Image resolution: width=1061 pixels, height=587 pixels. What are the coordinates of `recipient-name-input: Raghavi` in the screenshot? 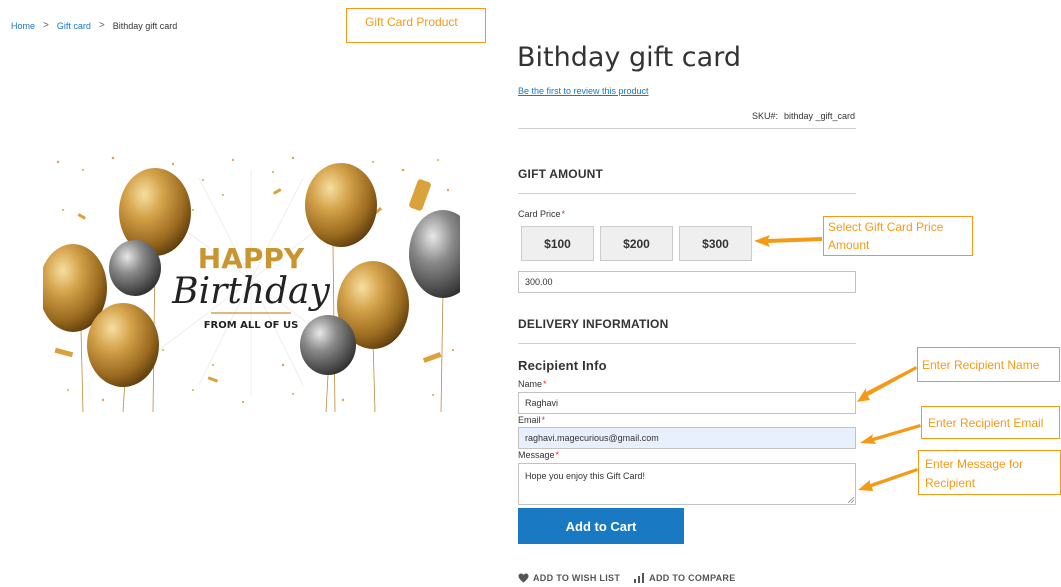 It's located at (687, 403).